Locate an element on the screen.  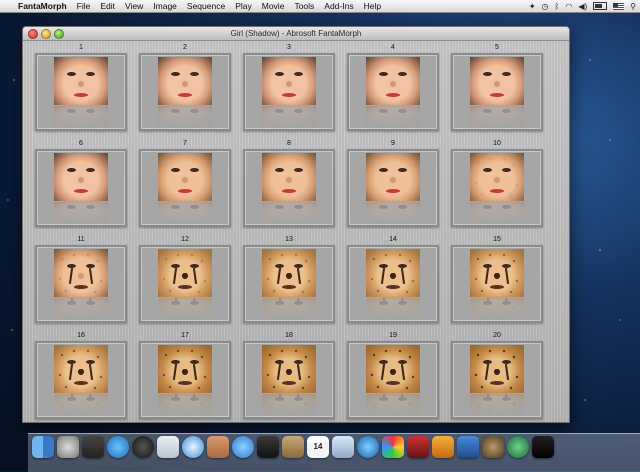
instruments-icon is located at coordinates (493, 447).